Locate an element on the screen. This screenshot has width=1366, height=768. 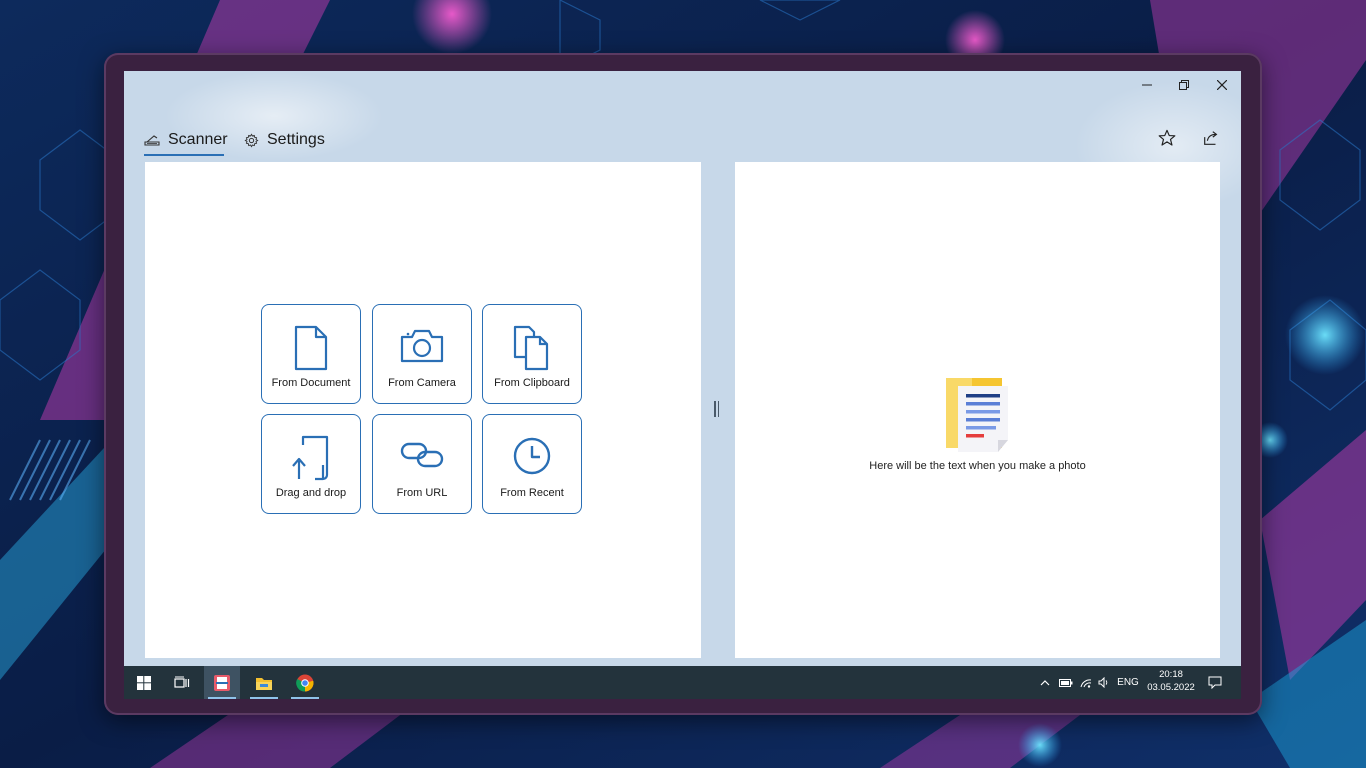
gear-icon is located at coordinates (251, 140).